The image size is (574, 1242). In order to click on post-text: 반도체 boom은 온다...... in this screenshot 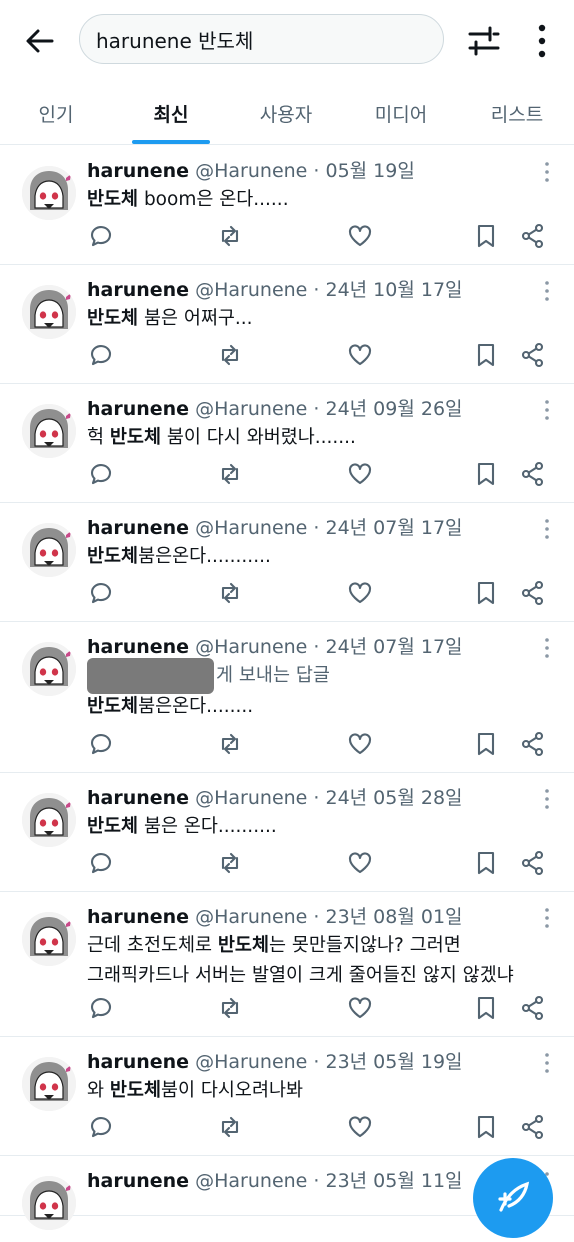, I will do `click(188, 199)`.